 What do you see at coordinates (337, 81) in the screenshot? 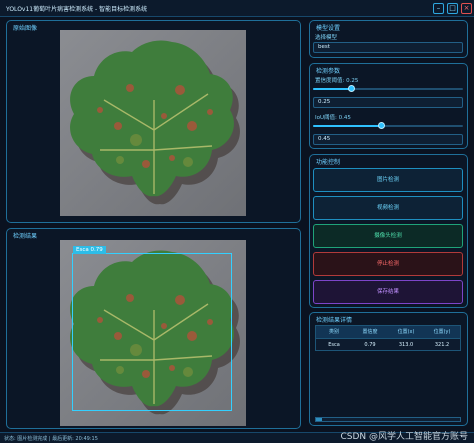
I see `confidence-label: 置信度阈值: 0.25` at bounding box center [337, 81].